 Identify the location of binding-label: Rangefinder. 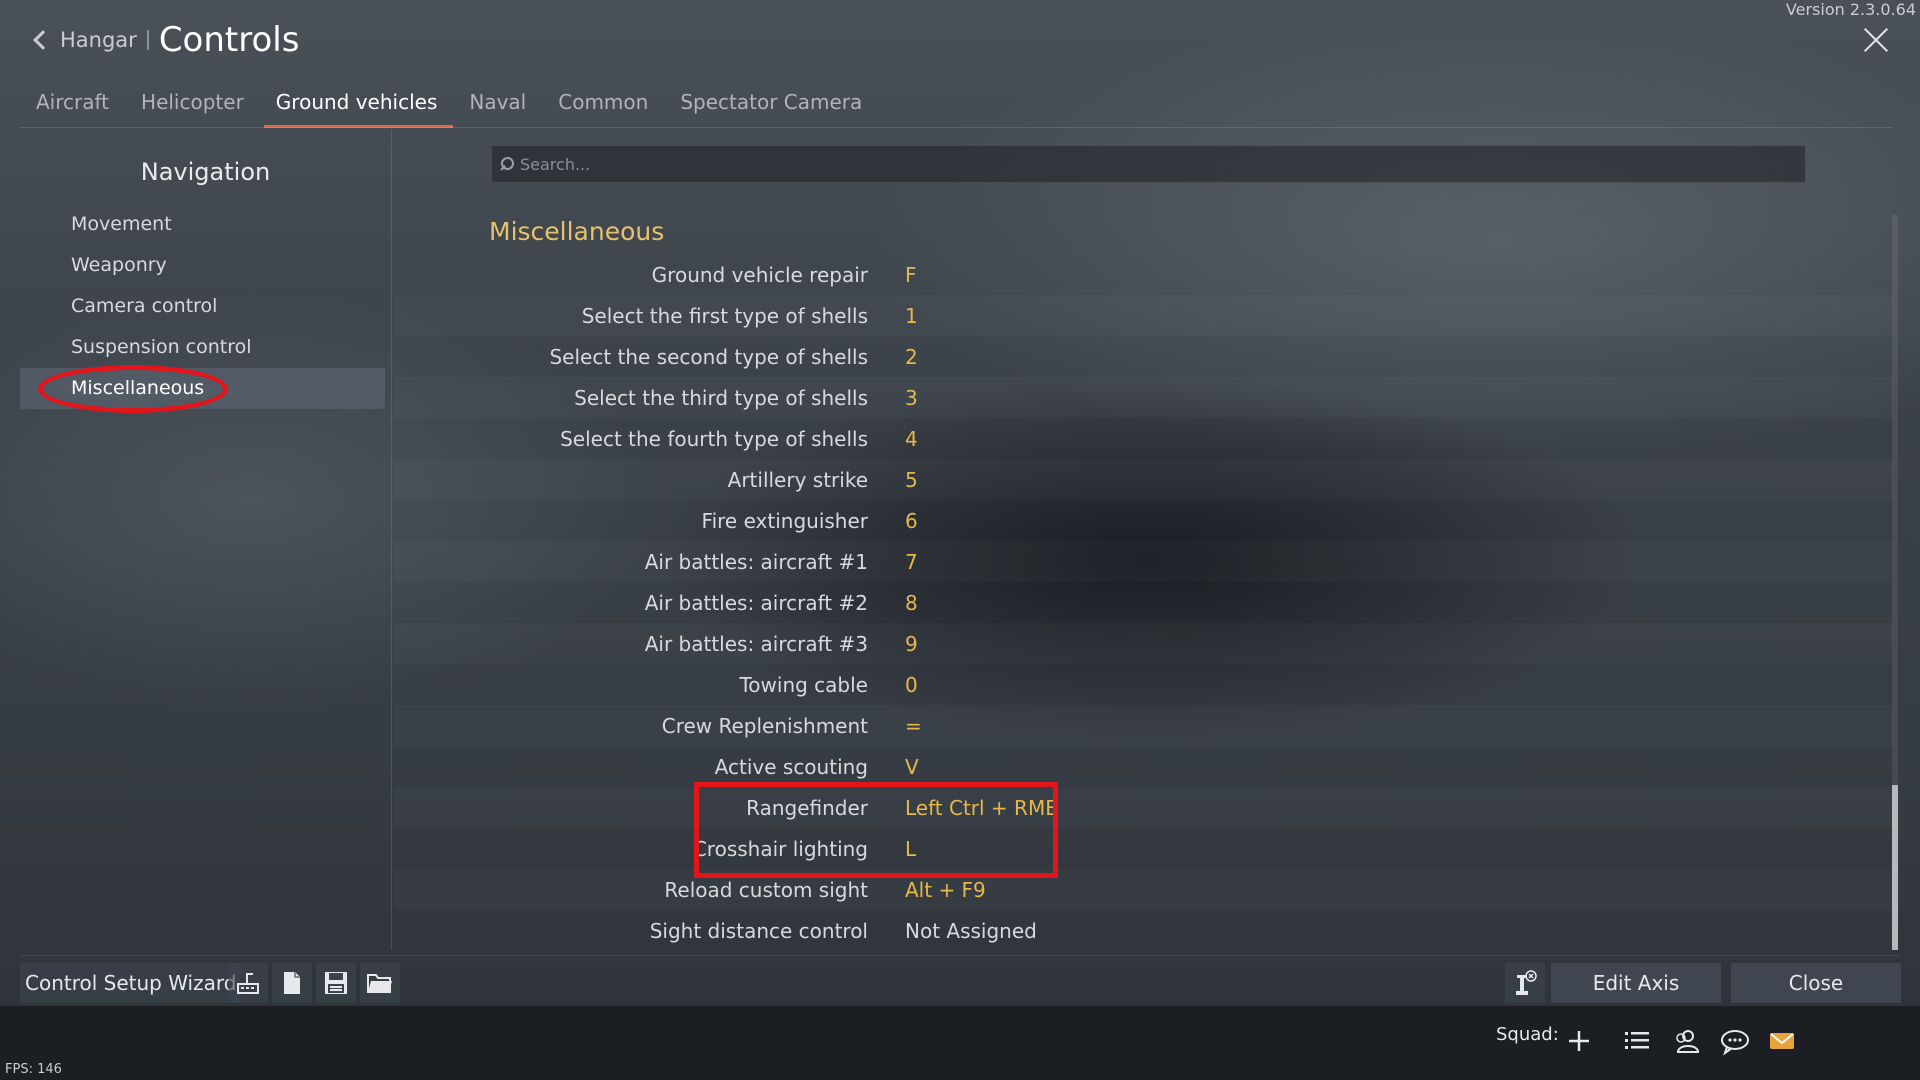
(807, 807).